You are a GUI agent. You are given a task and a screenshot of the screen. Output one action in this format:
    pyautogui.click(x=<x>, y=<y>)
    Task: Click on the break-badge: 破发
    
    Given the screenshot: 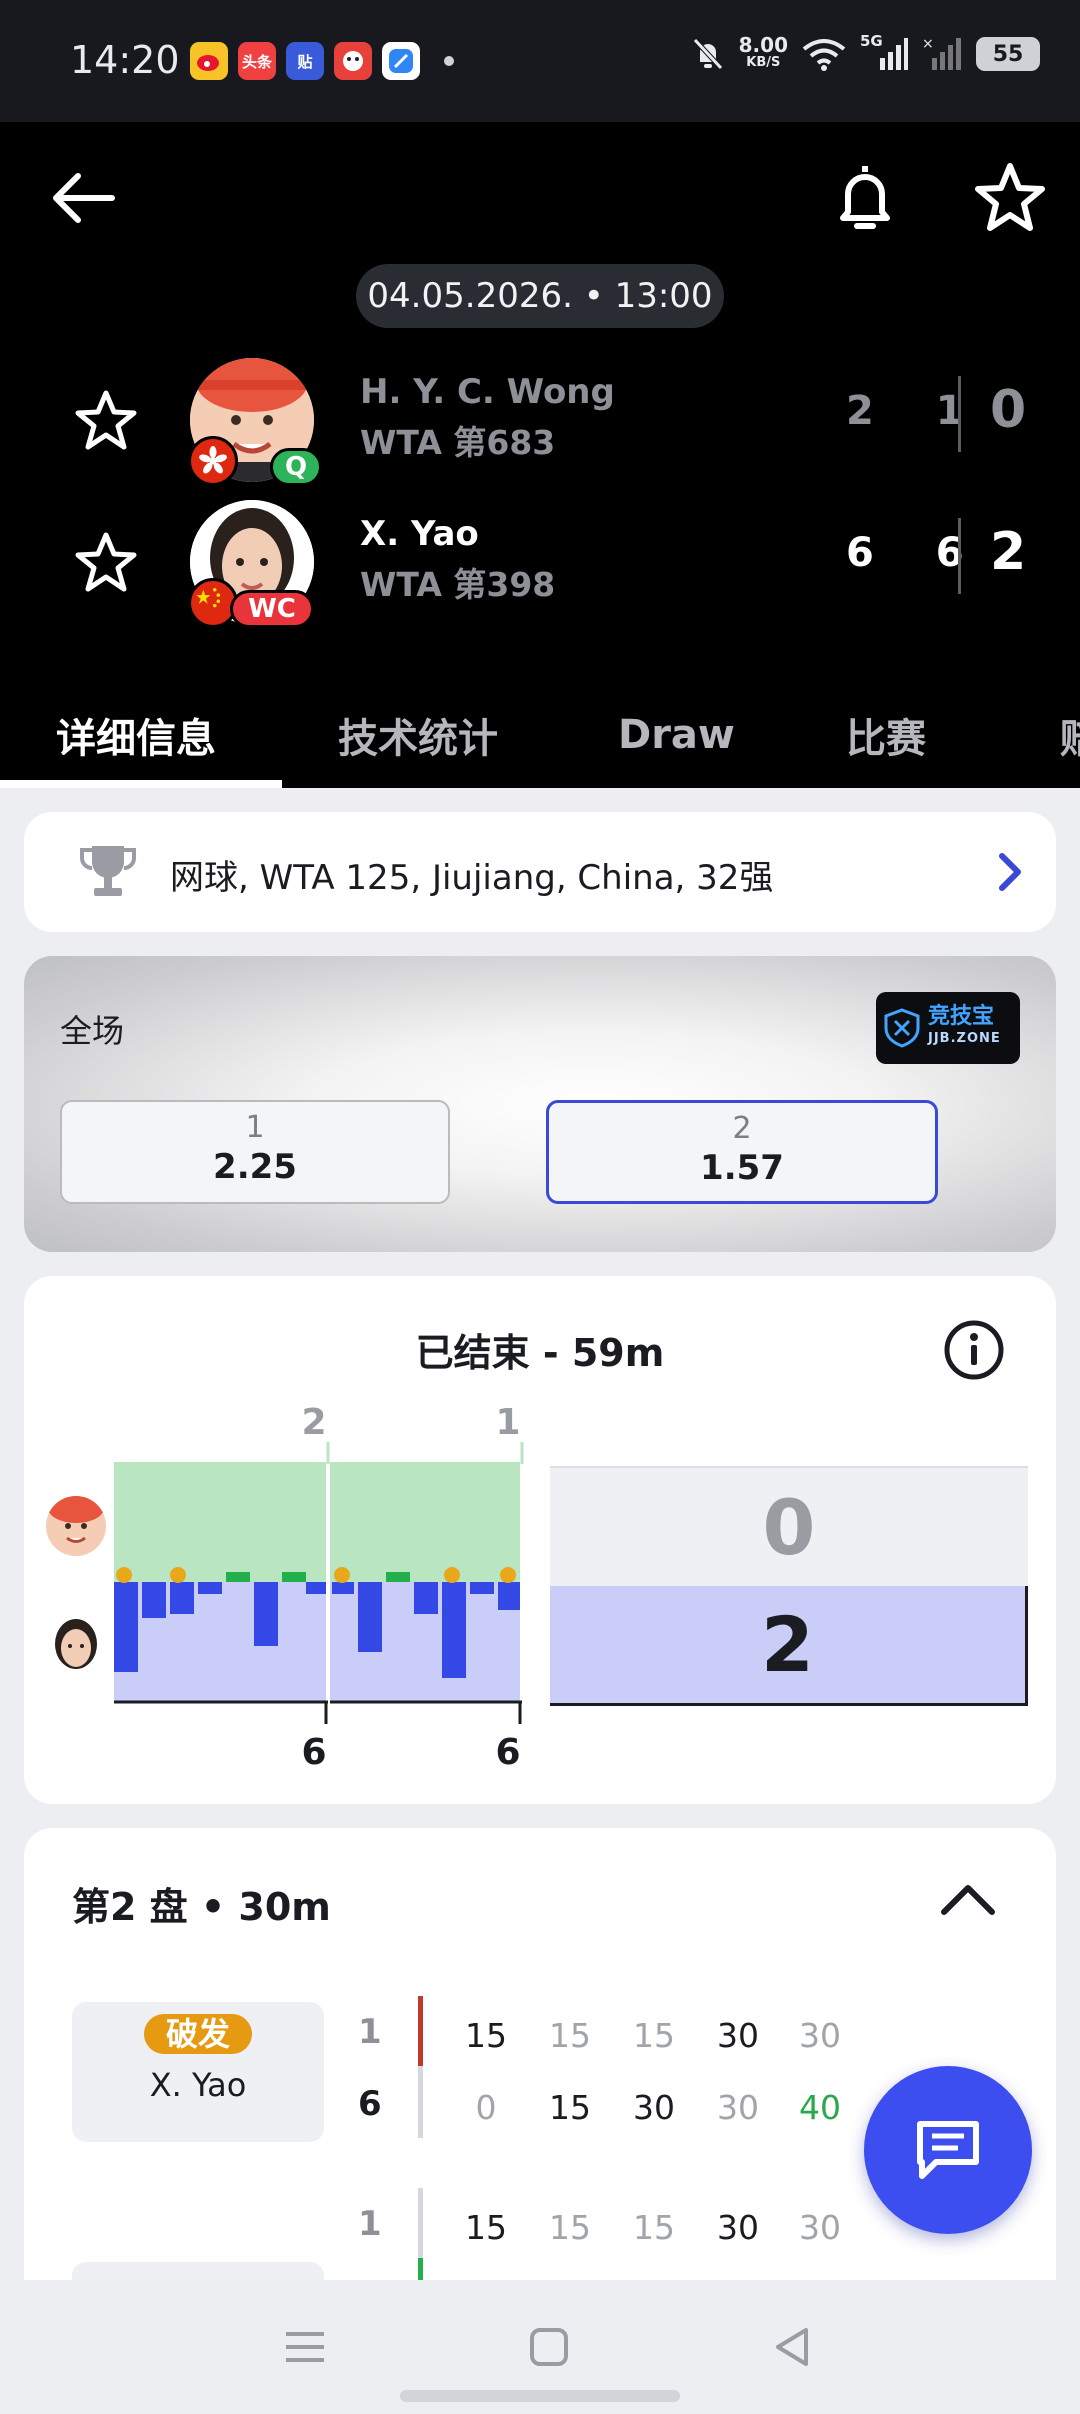 What is the action you would take?
    pyautogui.click(x=197, y=2034)
    